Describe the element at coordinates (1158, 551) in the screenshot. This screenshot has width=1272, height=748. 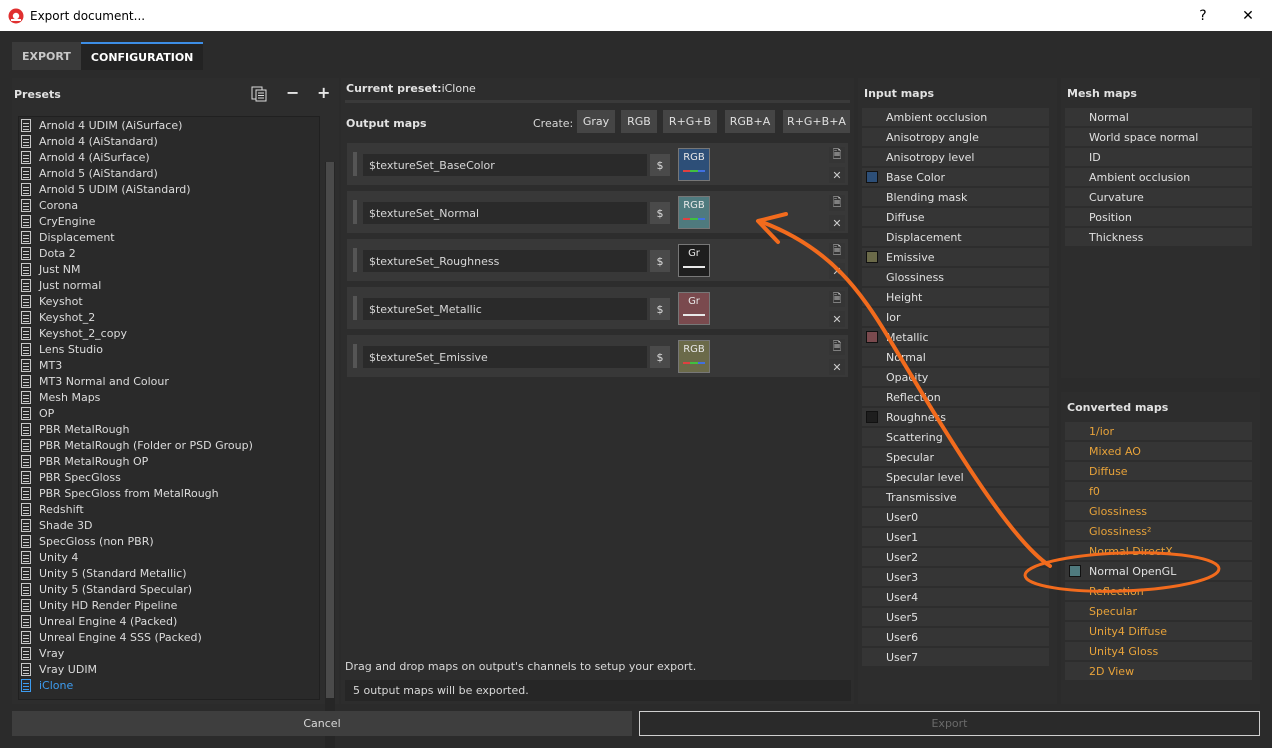
I see `map-item: Normal DirectX` at that location.